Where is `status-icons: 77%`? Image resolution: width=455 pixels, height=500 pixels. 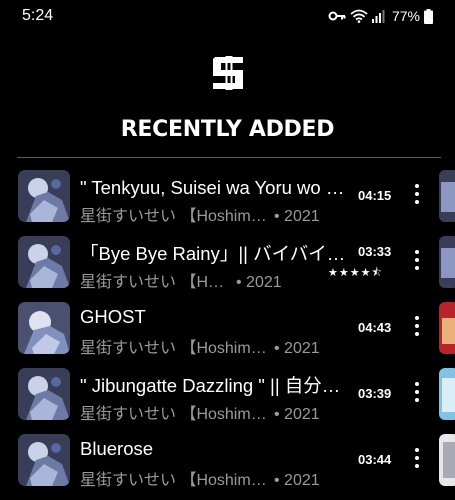
status-icons: 77% is located at coordinates (380, 16).